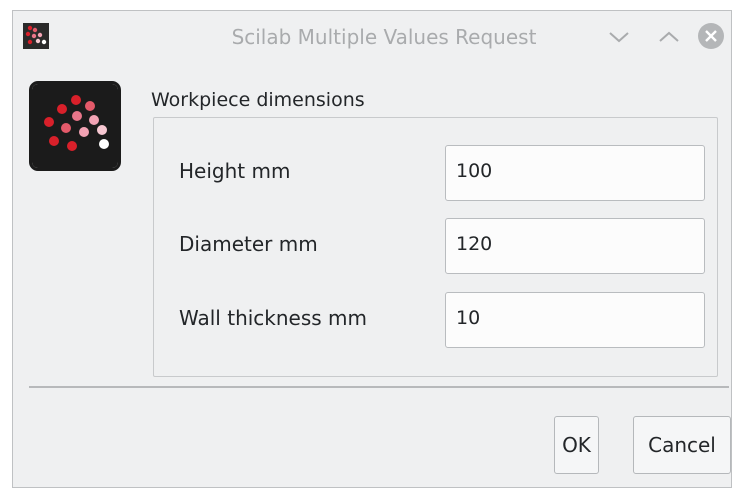  I want to click on diameter-row: Diameter mm 120, so click(458, 246).